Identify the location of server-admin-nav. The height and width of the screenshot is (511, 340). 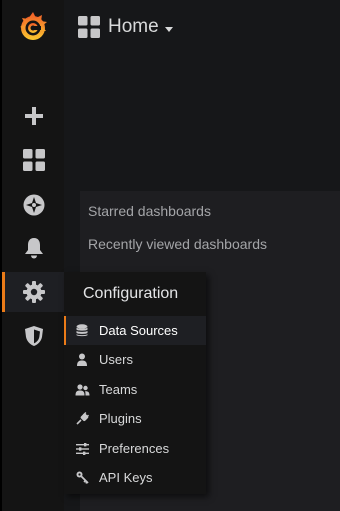
(34, 336).